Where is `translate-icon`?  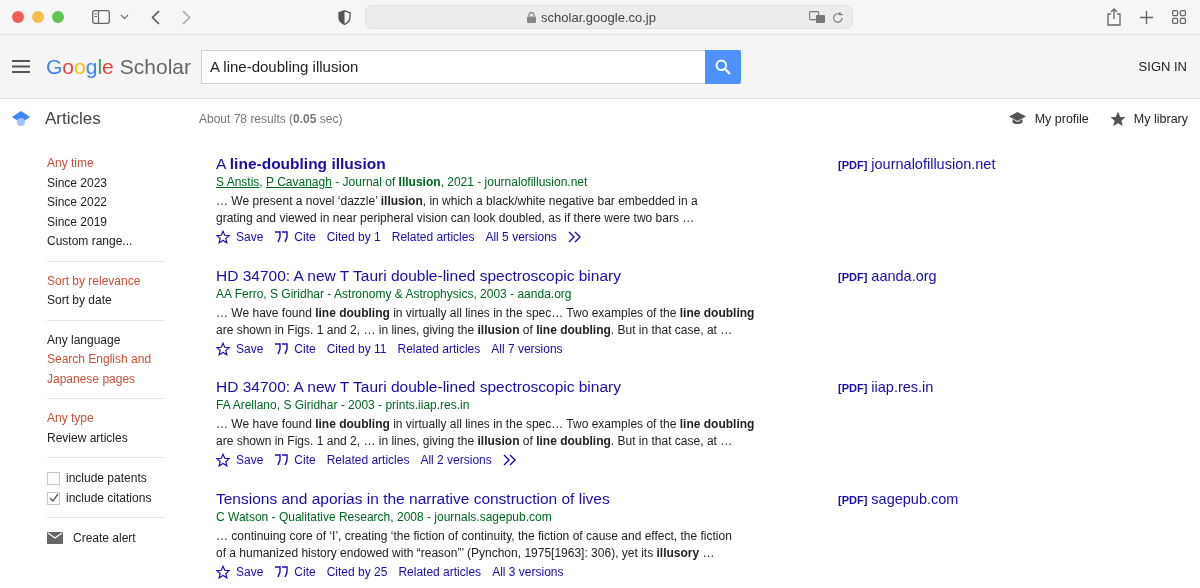
translate-icon is located at coordinates (817, 17).